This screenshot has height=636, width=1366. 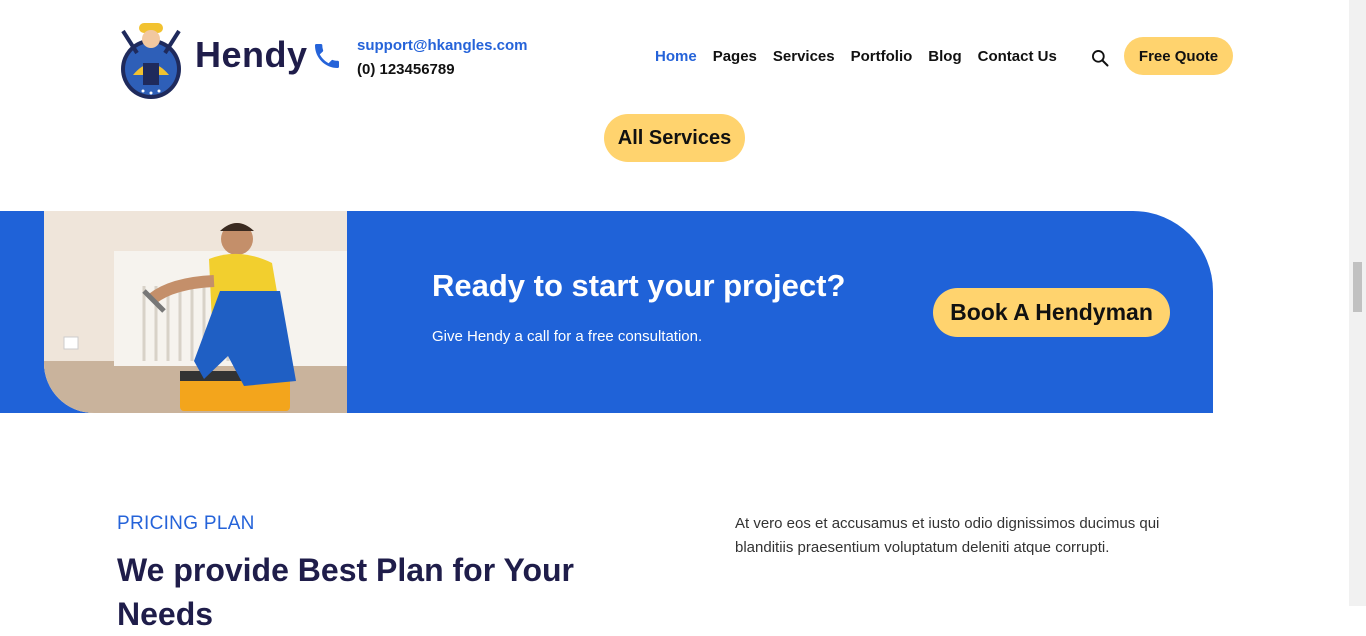 What do you see at coordinates (195, 312) in the screenshot?
I see `handyman-photo` at bounding box center [195, 312].